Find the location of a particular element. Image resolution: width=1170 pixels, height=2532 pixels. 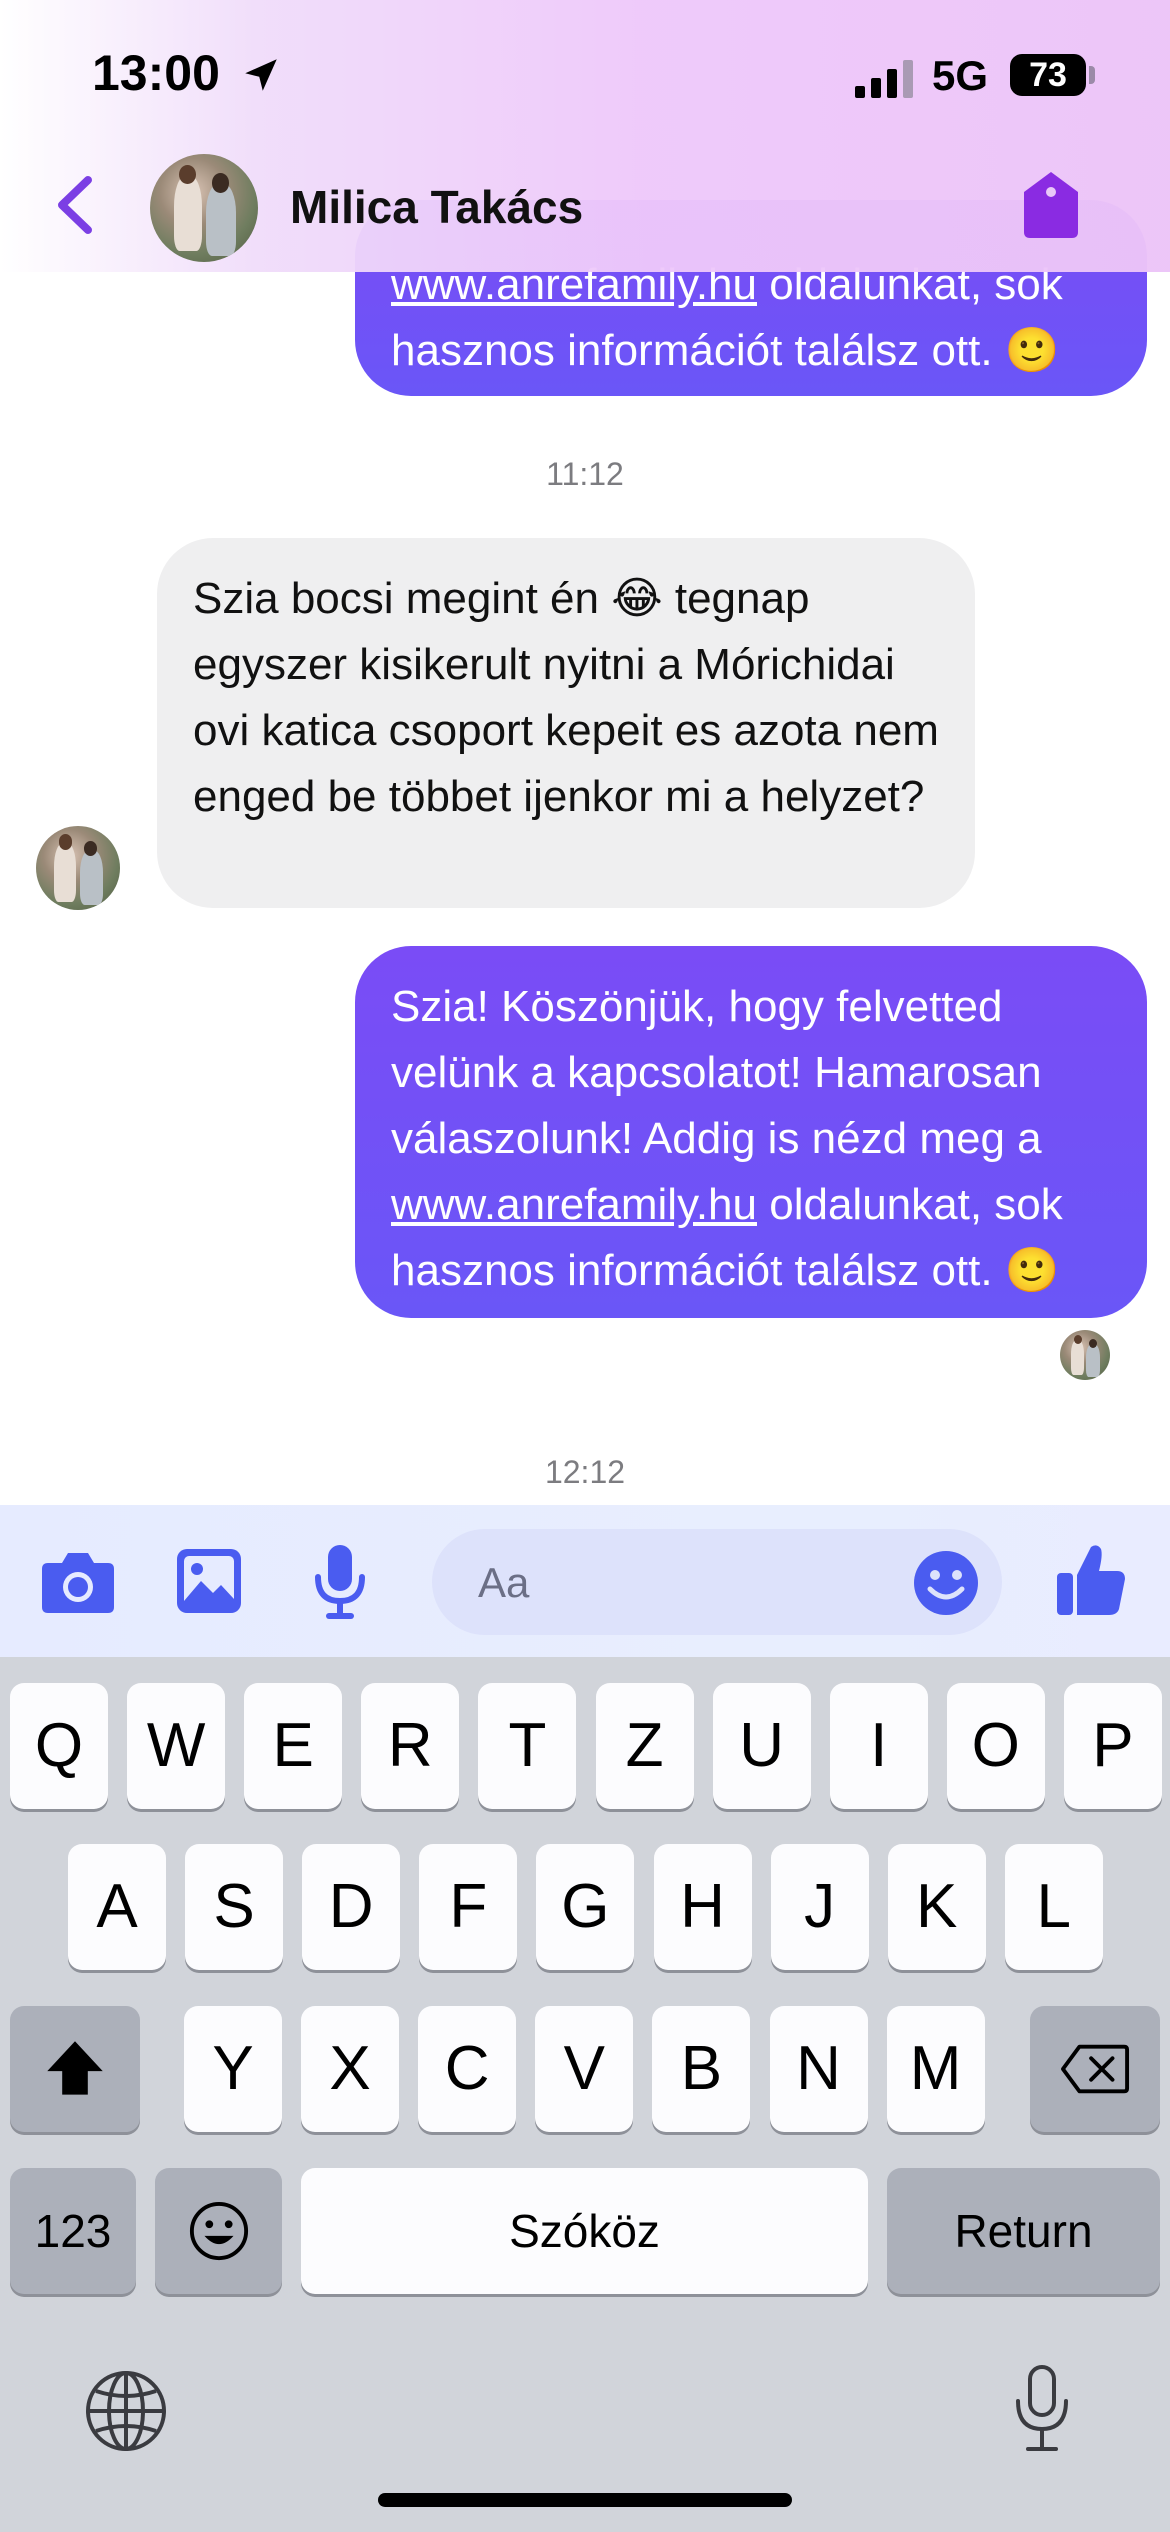

key-w: W is located at coordinates (176, 1746).